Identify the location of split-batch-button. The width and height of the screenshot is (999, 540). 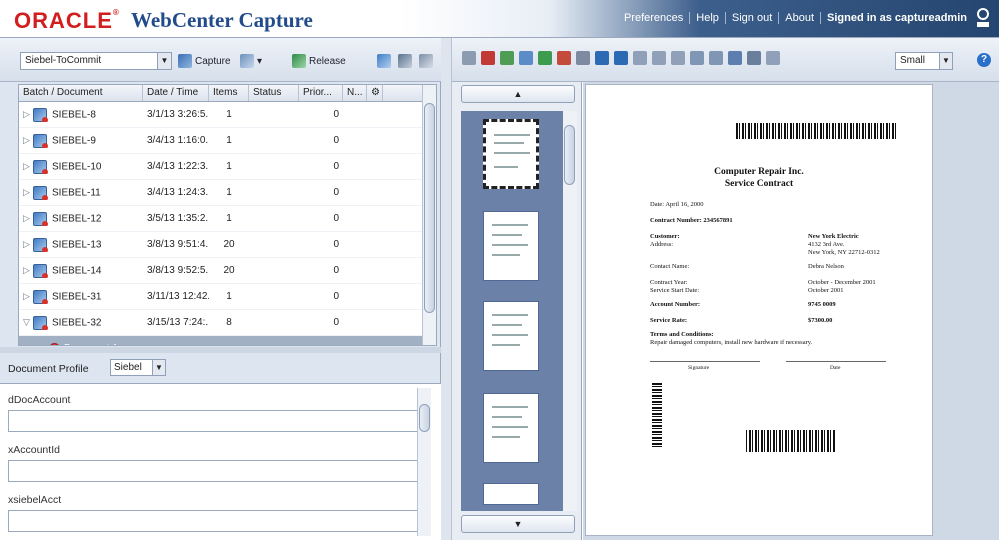
(405, 61).